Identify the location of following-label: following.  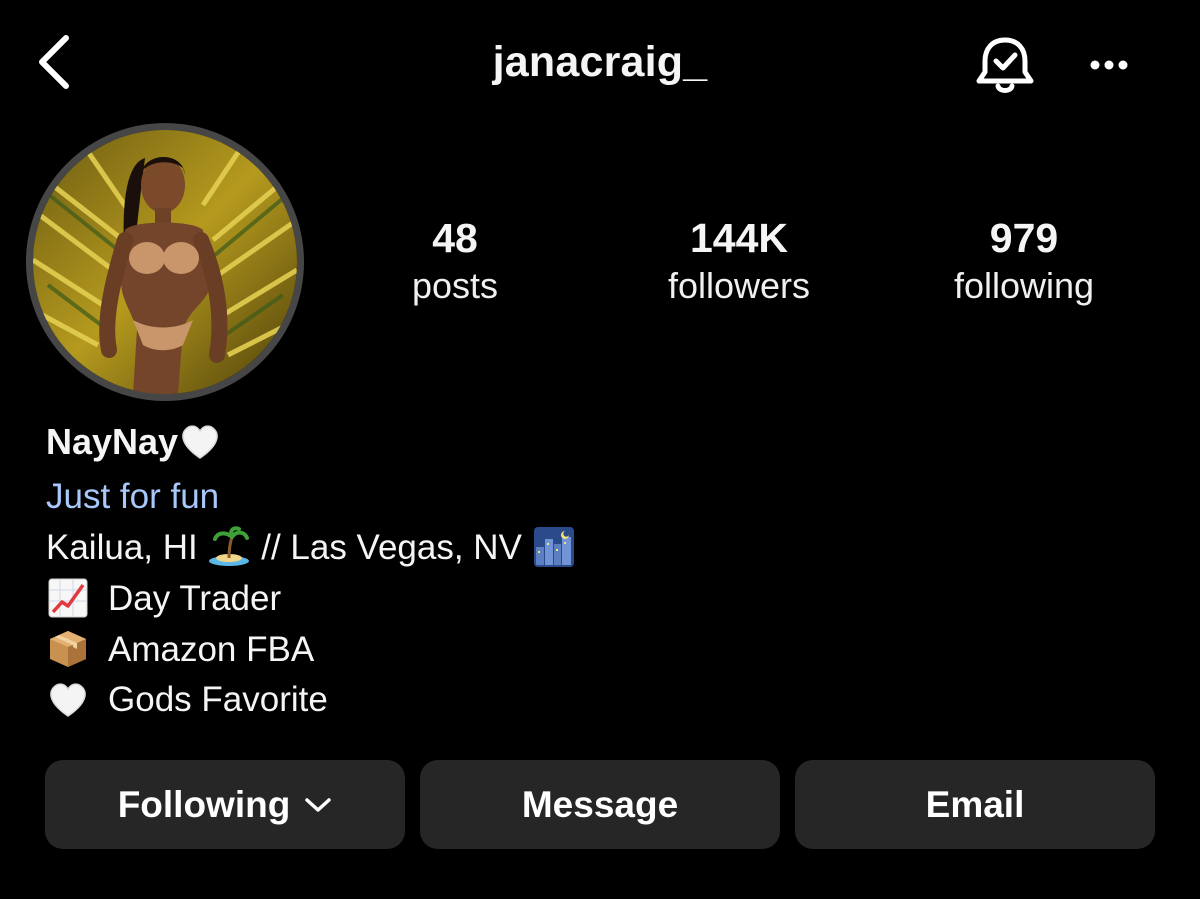
(1024, 285).